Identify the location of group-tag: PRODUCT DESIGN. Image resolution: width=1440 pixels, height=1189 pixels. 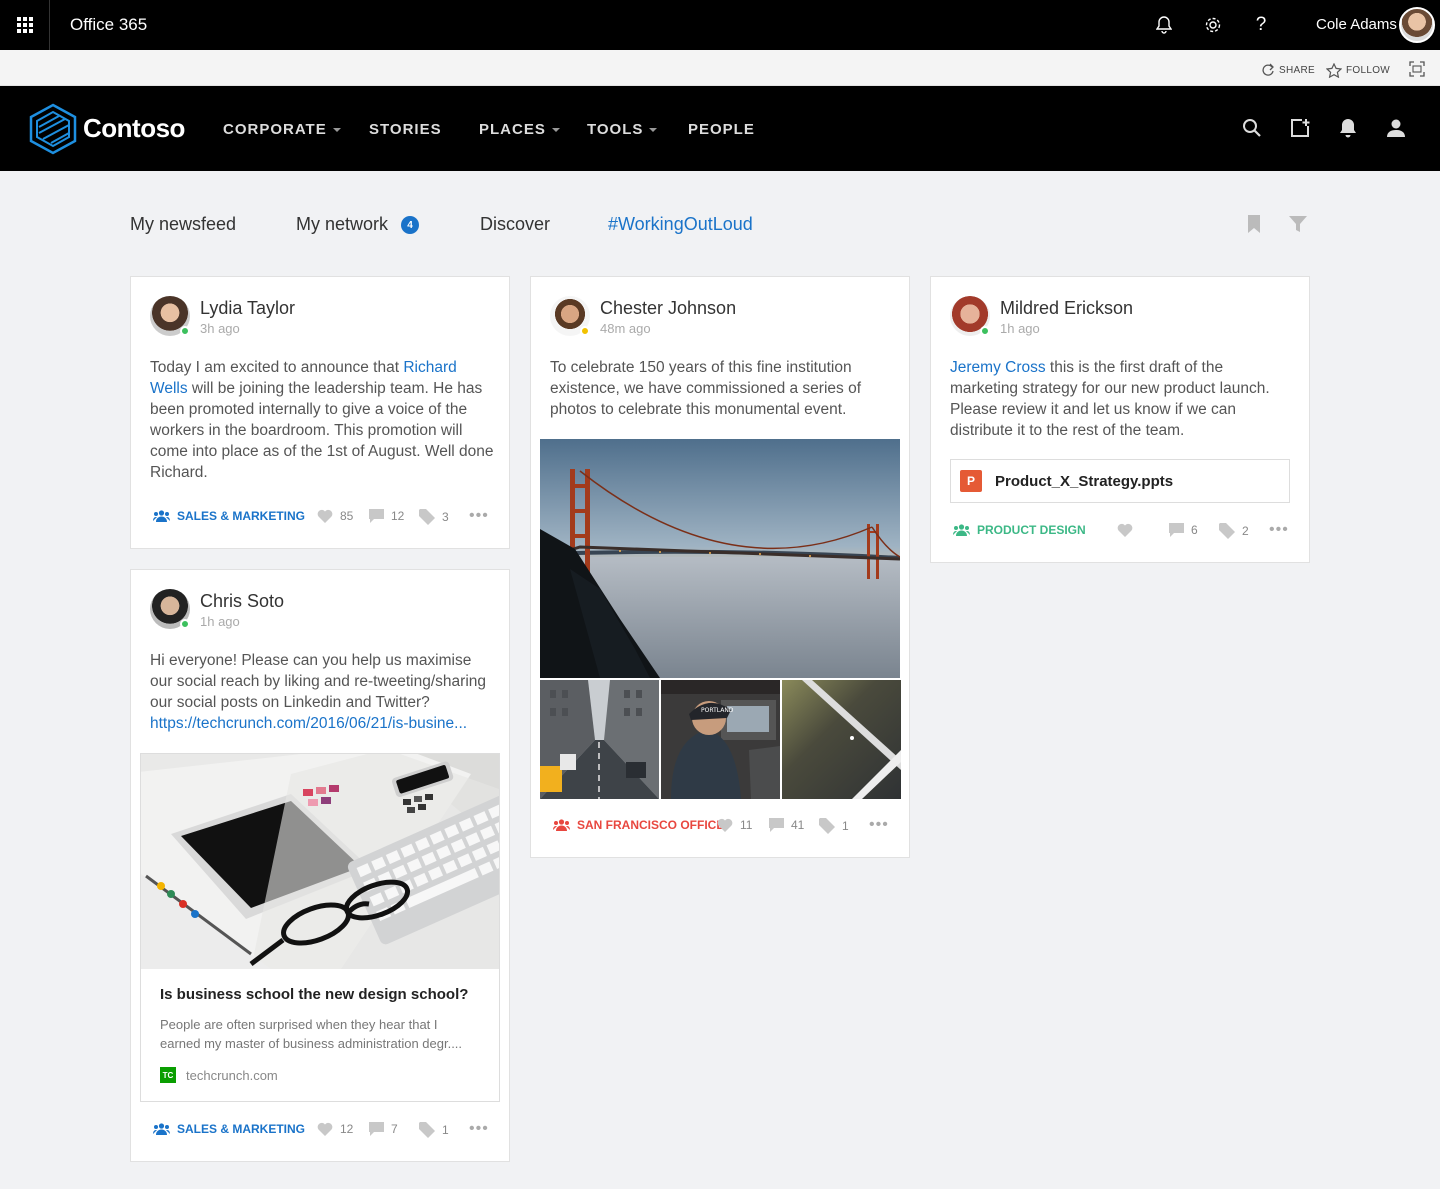
(1019, 530).